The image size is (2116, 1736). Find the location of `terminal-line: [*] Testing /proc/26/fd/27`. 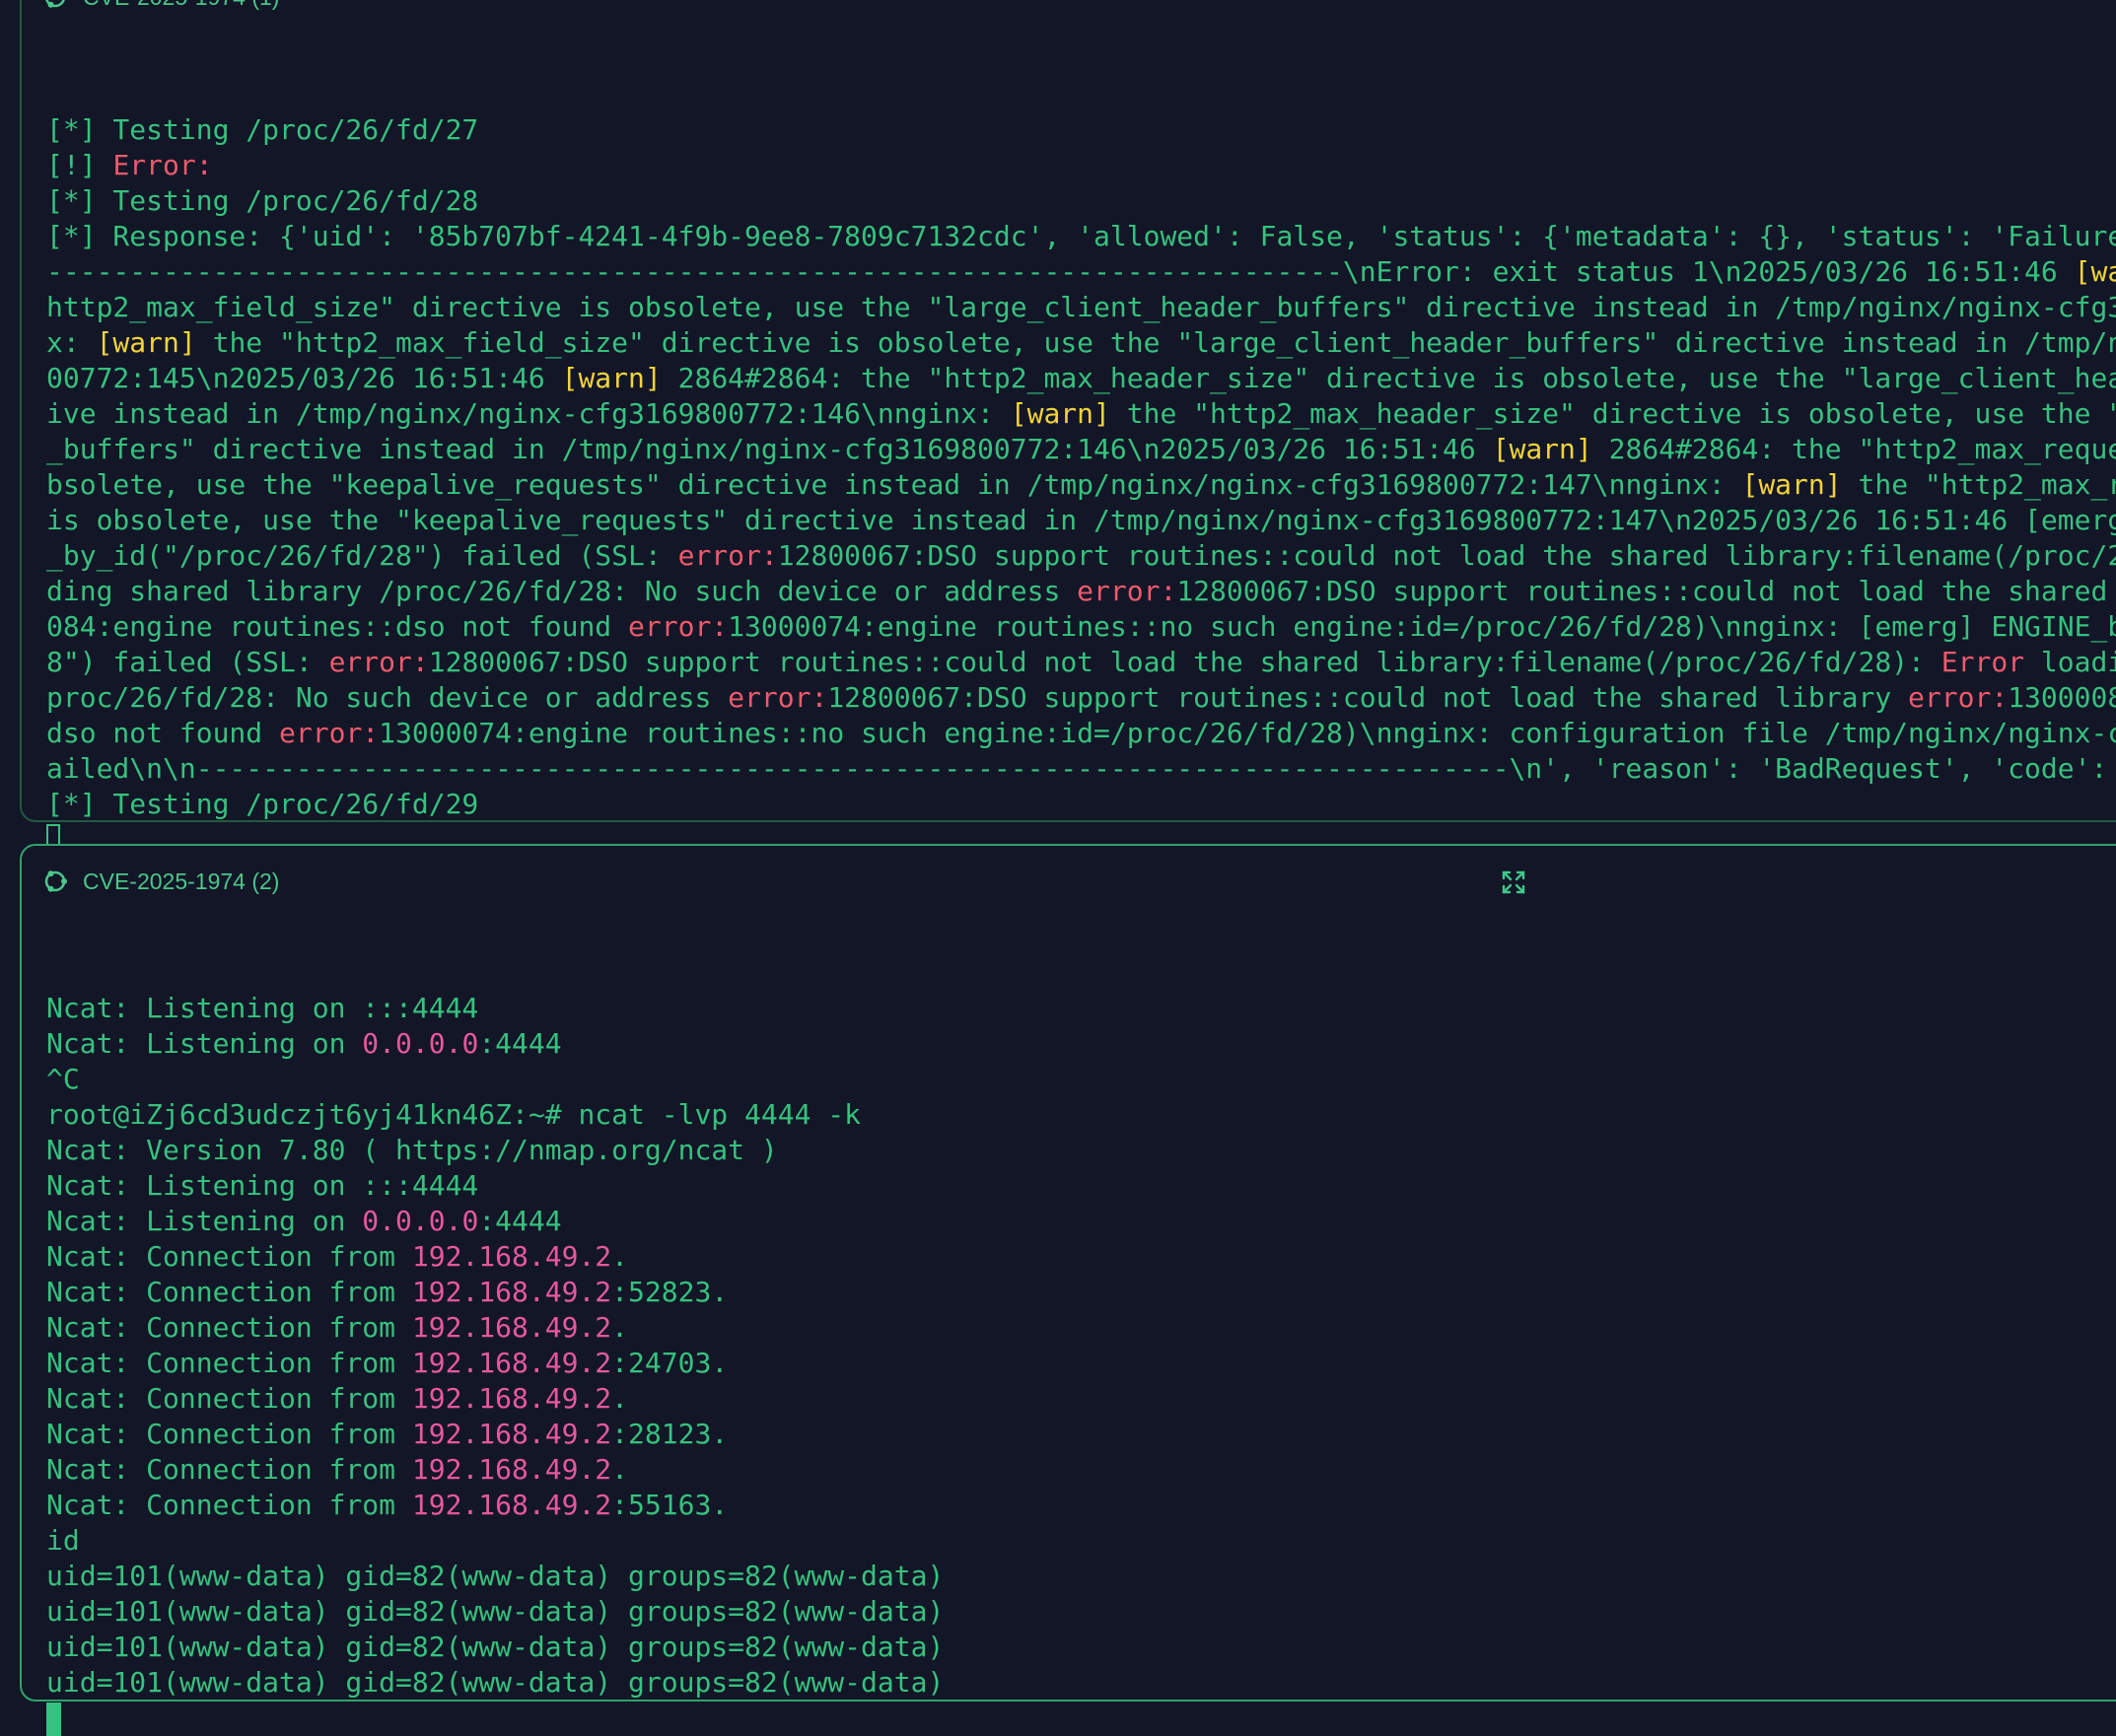

terminal-line: [*] Testing /proc/26/fd/27 is located at coordinates (1081, 130).